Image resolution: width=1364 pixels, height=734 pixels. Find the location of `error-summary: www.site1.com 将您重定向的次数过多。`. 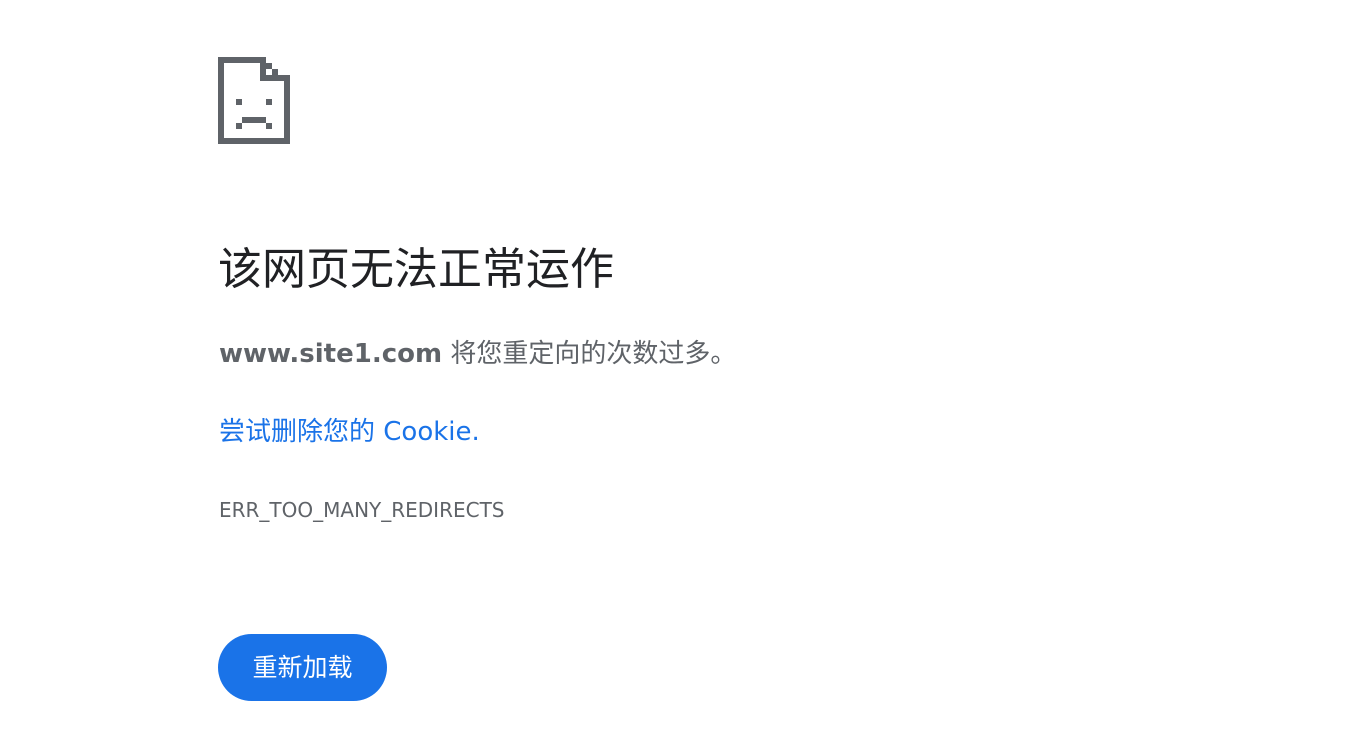

error-summary: www.site1.com 将您重定向的次数过多。 is located at coordinates (477, 354).